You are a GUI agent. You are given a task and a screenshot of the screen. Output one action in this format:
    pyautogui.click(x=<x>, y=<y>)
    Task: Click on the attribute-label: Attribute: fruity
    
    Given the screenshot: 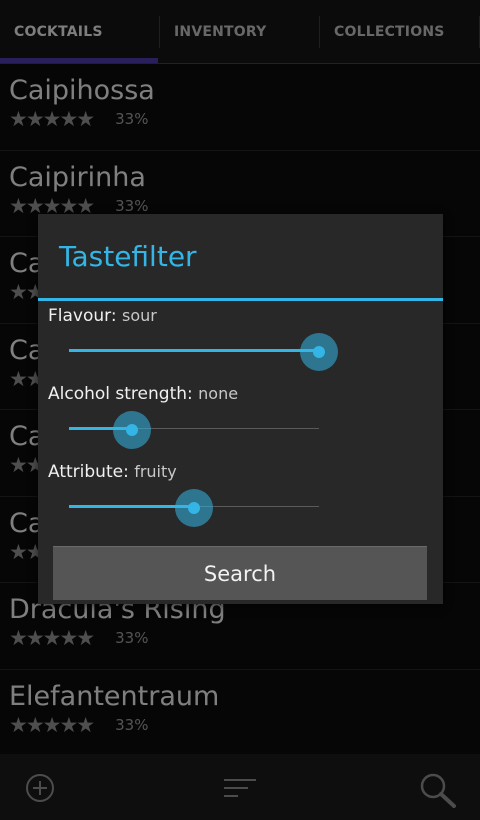 What is the action you would take?
    pyautogui.click(x=112, y=472)
    